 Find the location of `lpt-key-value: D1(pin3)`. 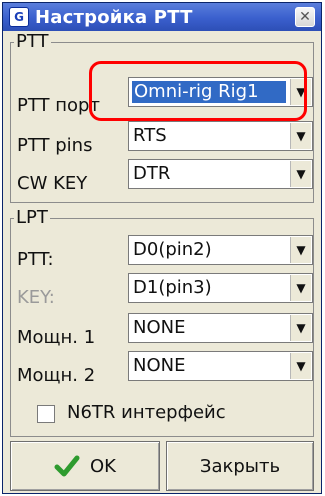

lpt-key-value: D1(pin3) is located at coordinates (172, 288).